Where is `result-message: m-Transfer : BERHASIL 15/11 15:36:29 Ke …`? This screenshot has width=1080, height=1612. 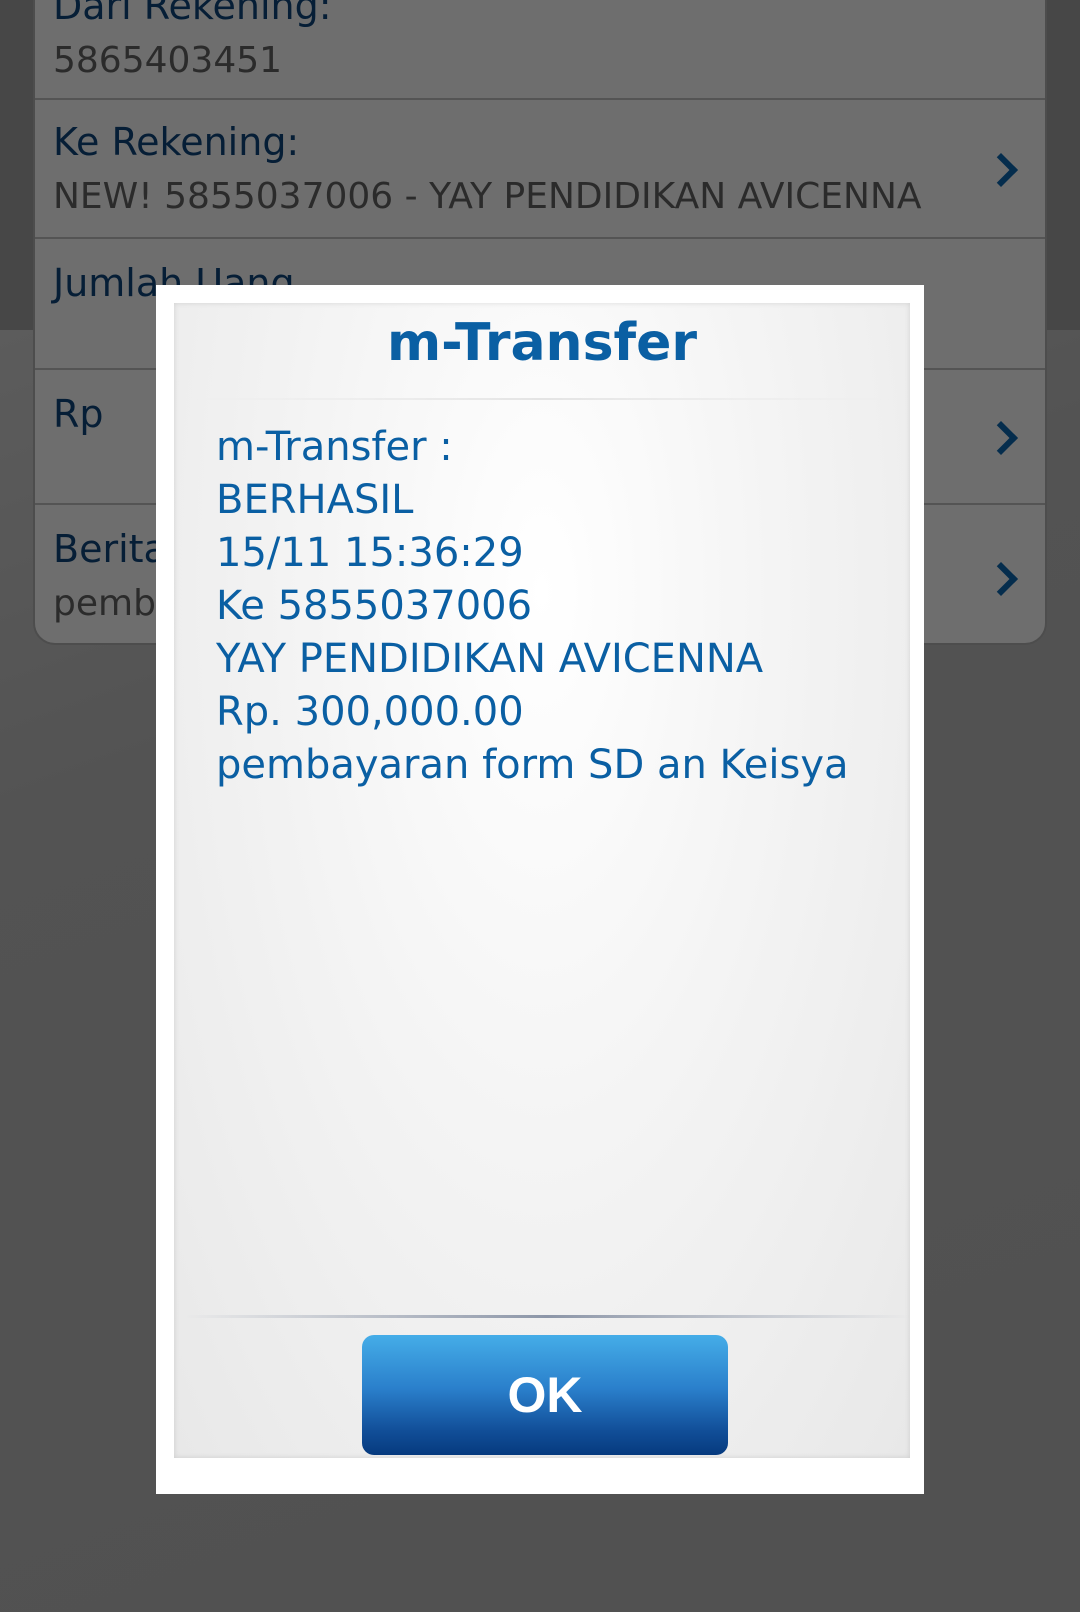
result-message: m-Transfer : BERHASIL 15/11 15:36:29 Ke … is located at coordinates (551, 606).